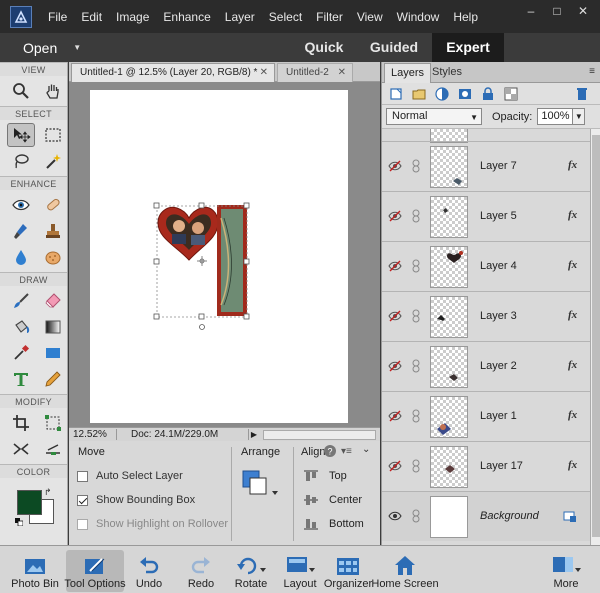 The image size is (600, 593). Describe the element at coordinates (405, 571) in the screenshot. I see `home-screen-button: Home Screen` at that location.